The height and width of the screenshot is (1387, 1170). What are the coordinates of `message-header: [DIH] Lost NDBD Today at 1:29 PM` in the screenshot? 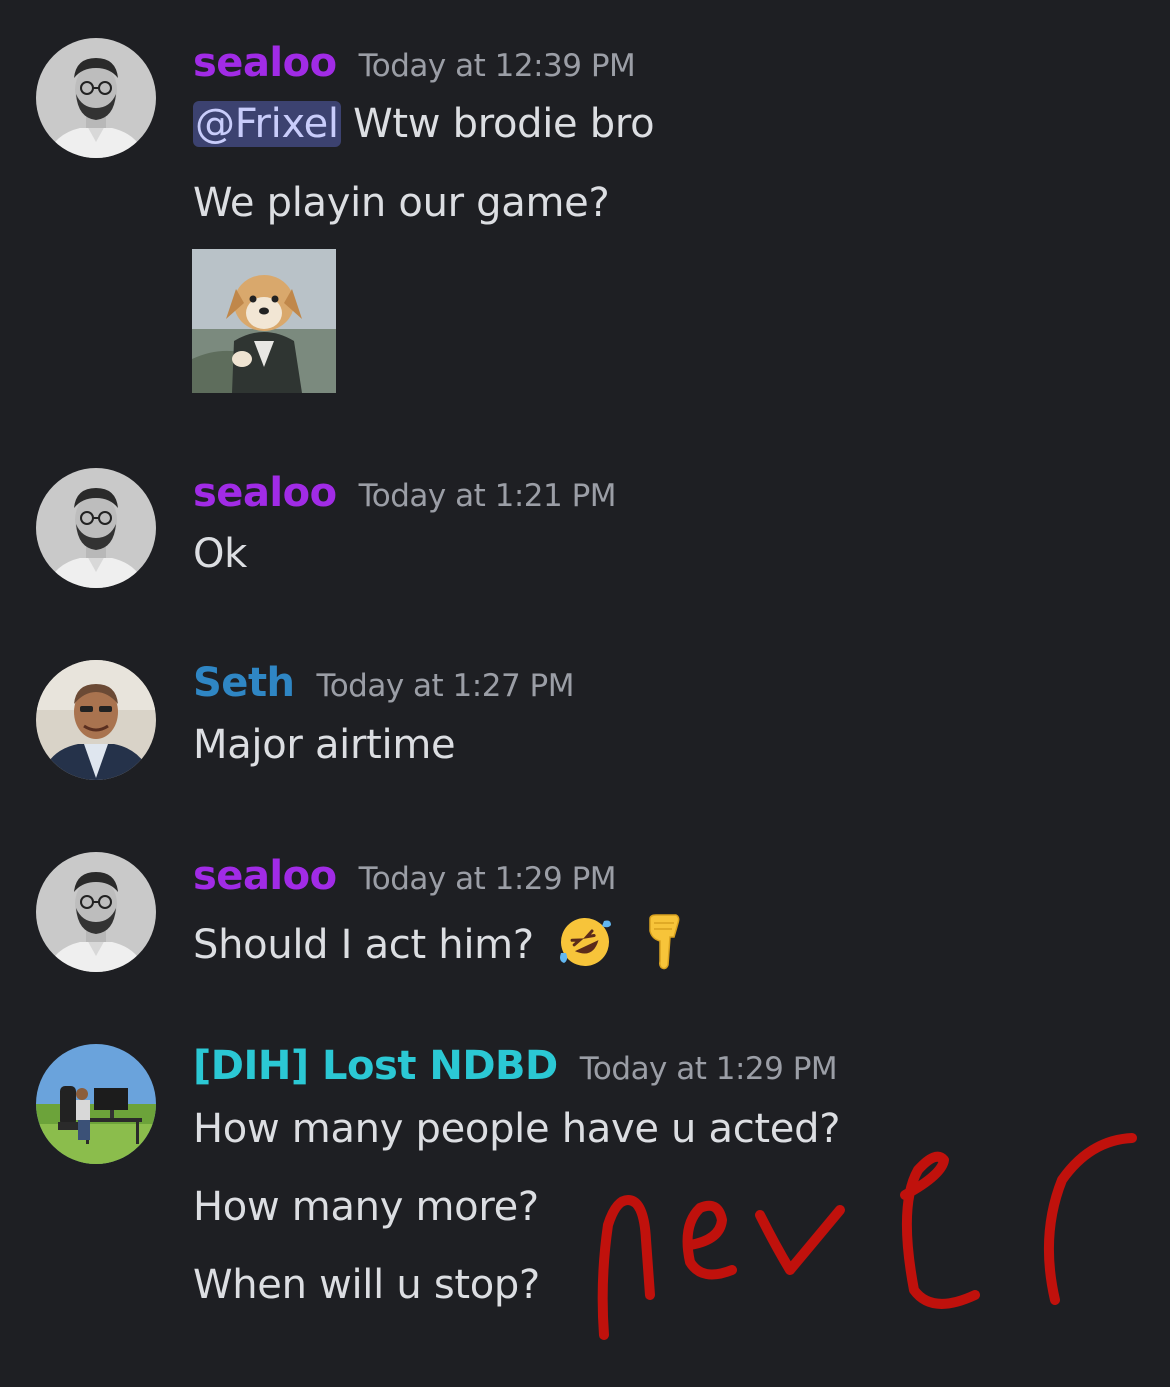 It's located at (515, 1066).